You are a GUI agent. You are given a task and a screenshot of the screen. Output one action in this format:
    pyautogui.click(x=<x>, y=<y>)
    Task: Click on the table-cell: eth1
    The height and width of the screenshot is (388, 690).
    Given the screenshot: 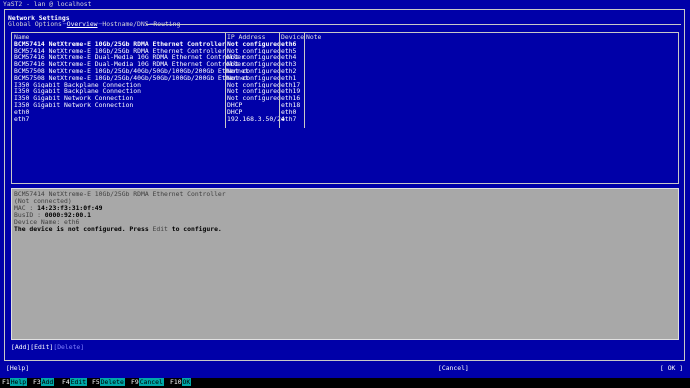 What is the action you would take?
    pyautogui.click(x=292, y=78)
    